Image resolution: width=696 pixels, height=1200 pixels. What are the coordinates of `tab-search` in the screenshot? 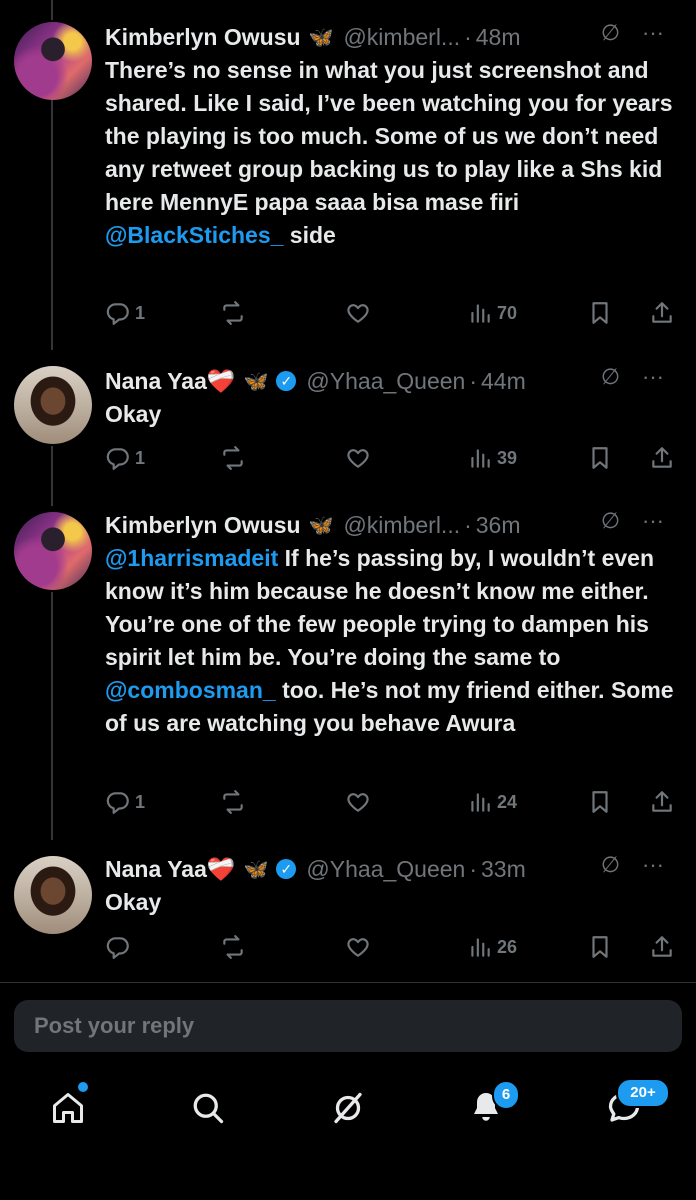 It's located at (210, 1110).